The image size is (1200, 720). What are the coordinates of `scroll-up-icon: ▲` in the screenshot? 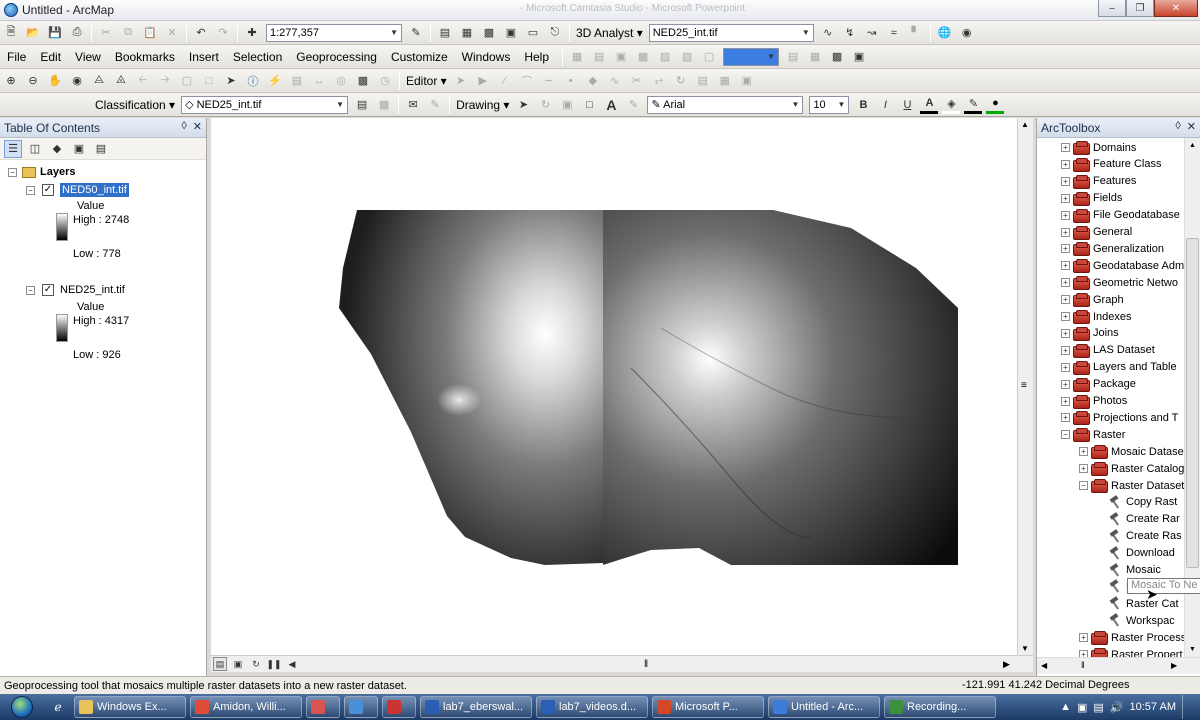 It's located at (1025, 124).